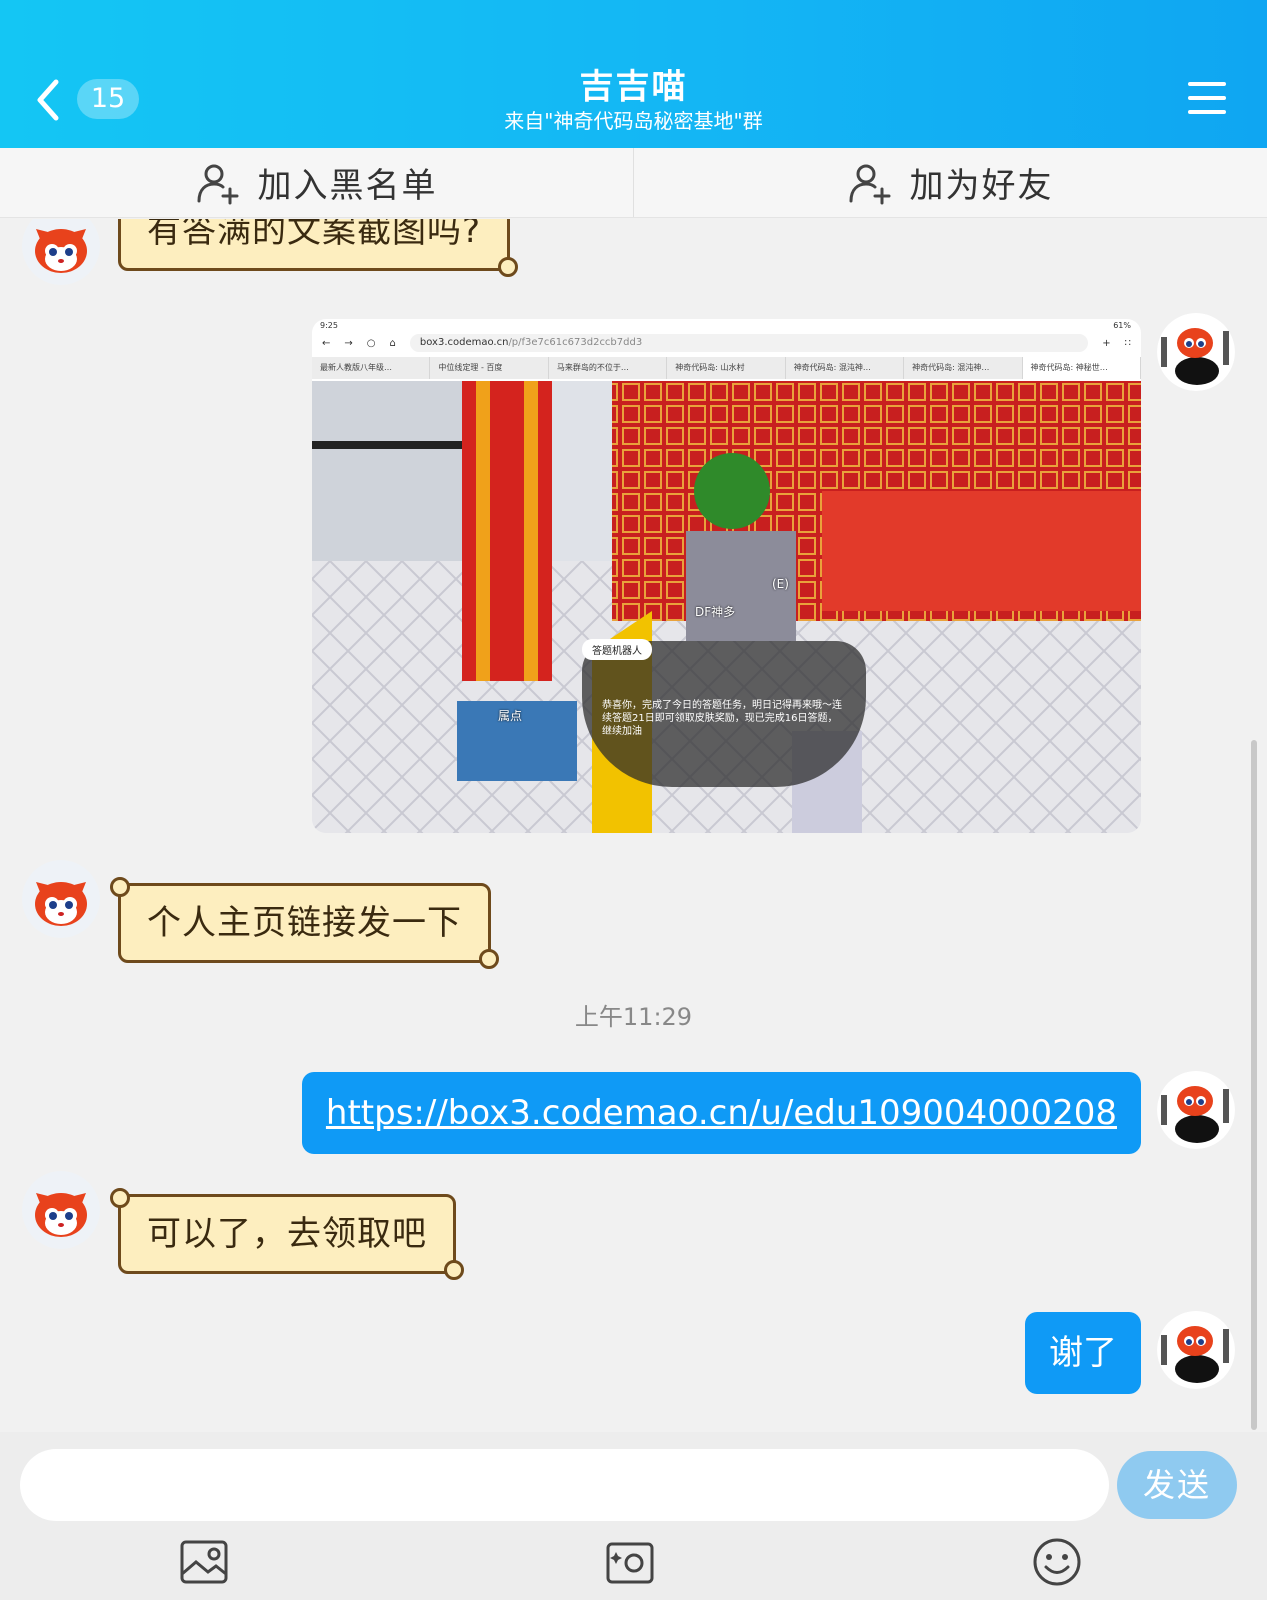  I want to click on chat-title: 吉吉喵, so click(633, 87).